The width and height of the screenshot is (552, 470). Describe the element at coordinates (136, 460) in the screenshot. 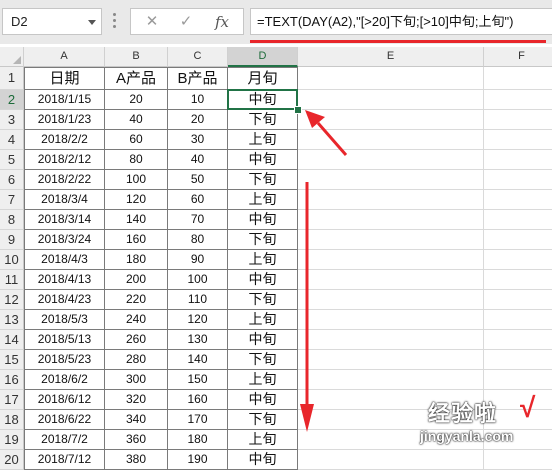

I see `table-cell: 380` at that location.